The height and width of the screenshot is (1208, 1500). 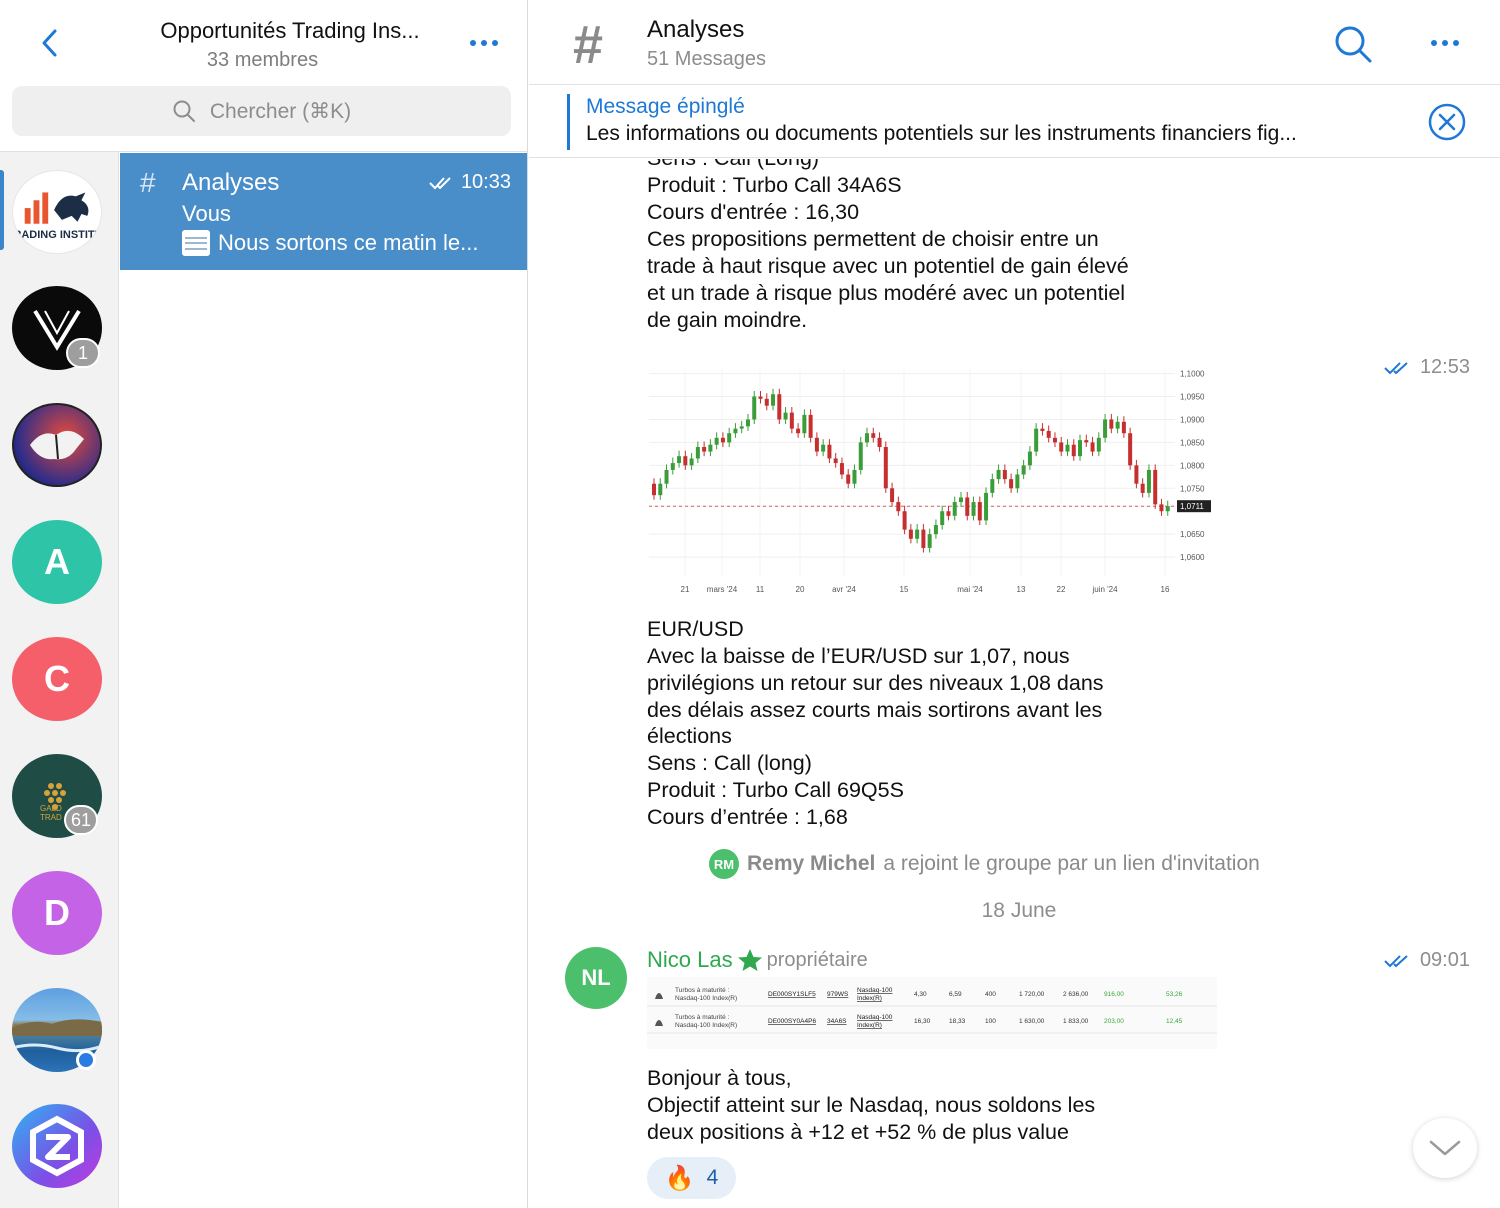 What do you see at coordinates (1447, 122) in the screenshot?
I see `pinned-close-button` at bounding box center [1447, 122].